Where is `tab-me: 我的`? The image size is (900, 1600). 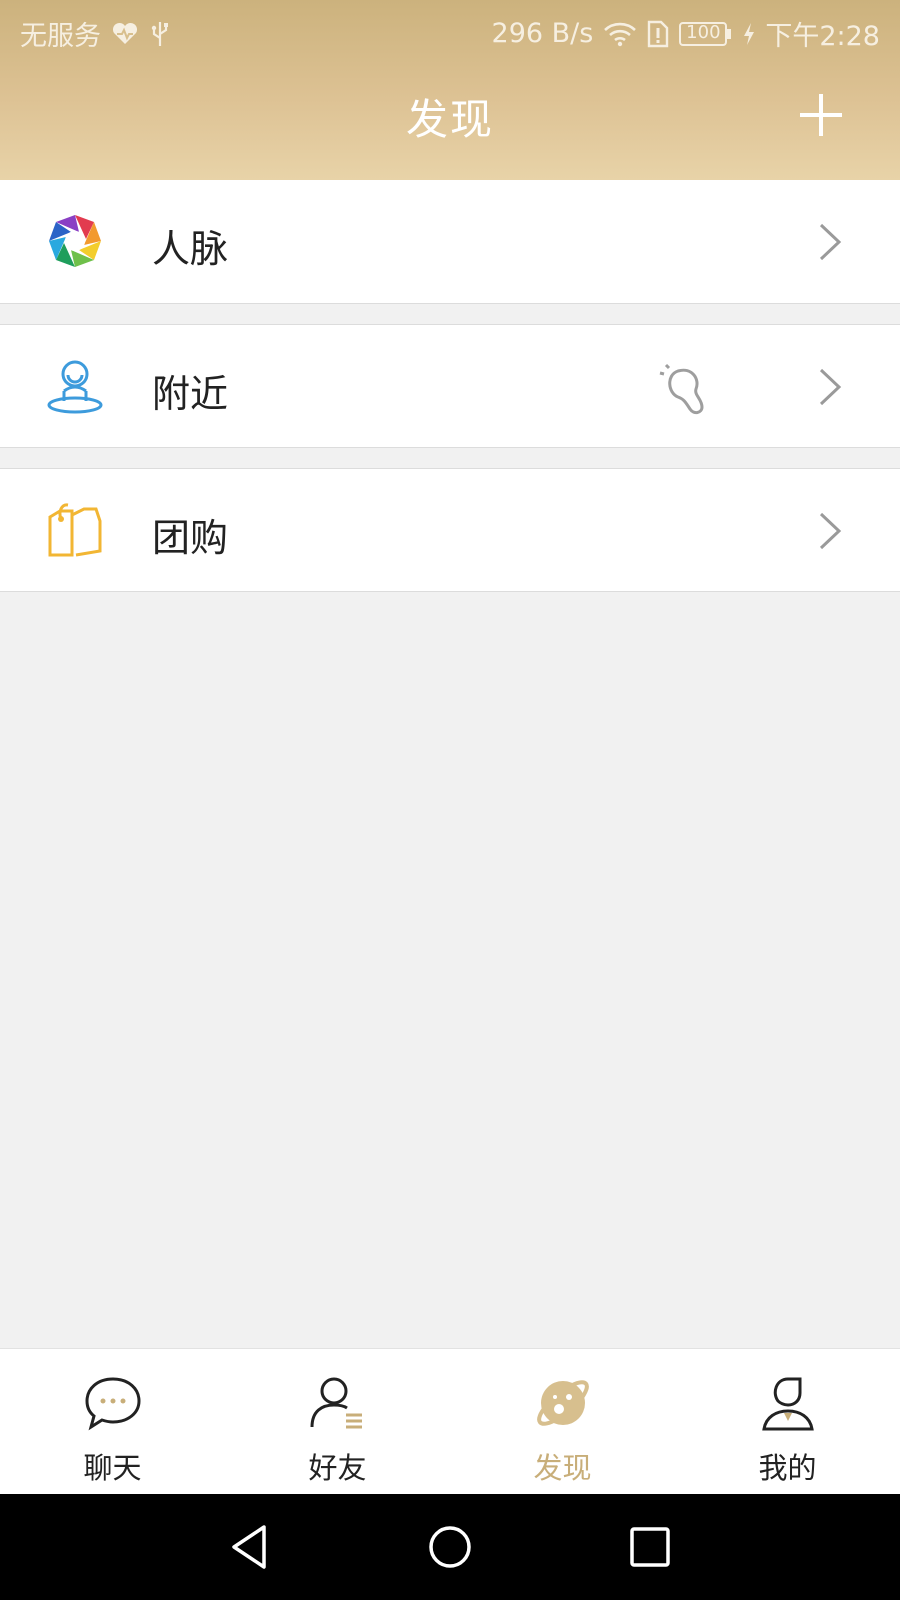 tab-me: 我的 is located at coordinates (787, 1422).